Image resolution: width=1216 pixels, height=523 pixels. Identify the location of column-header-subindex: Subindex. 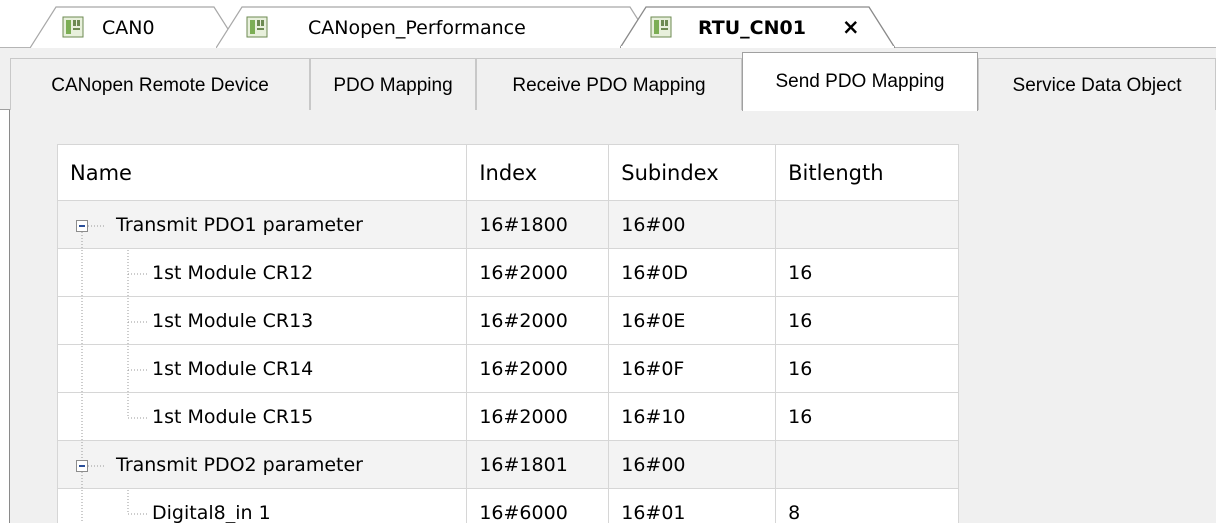
(692, 172).